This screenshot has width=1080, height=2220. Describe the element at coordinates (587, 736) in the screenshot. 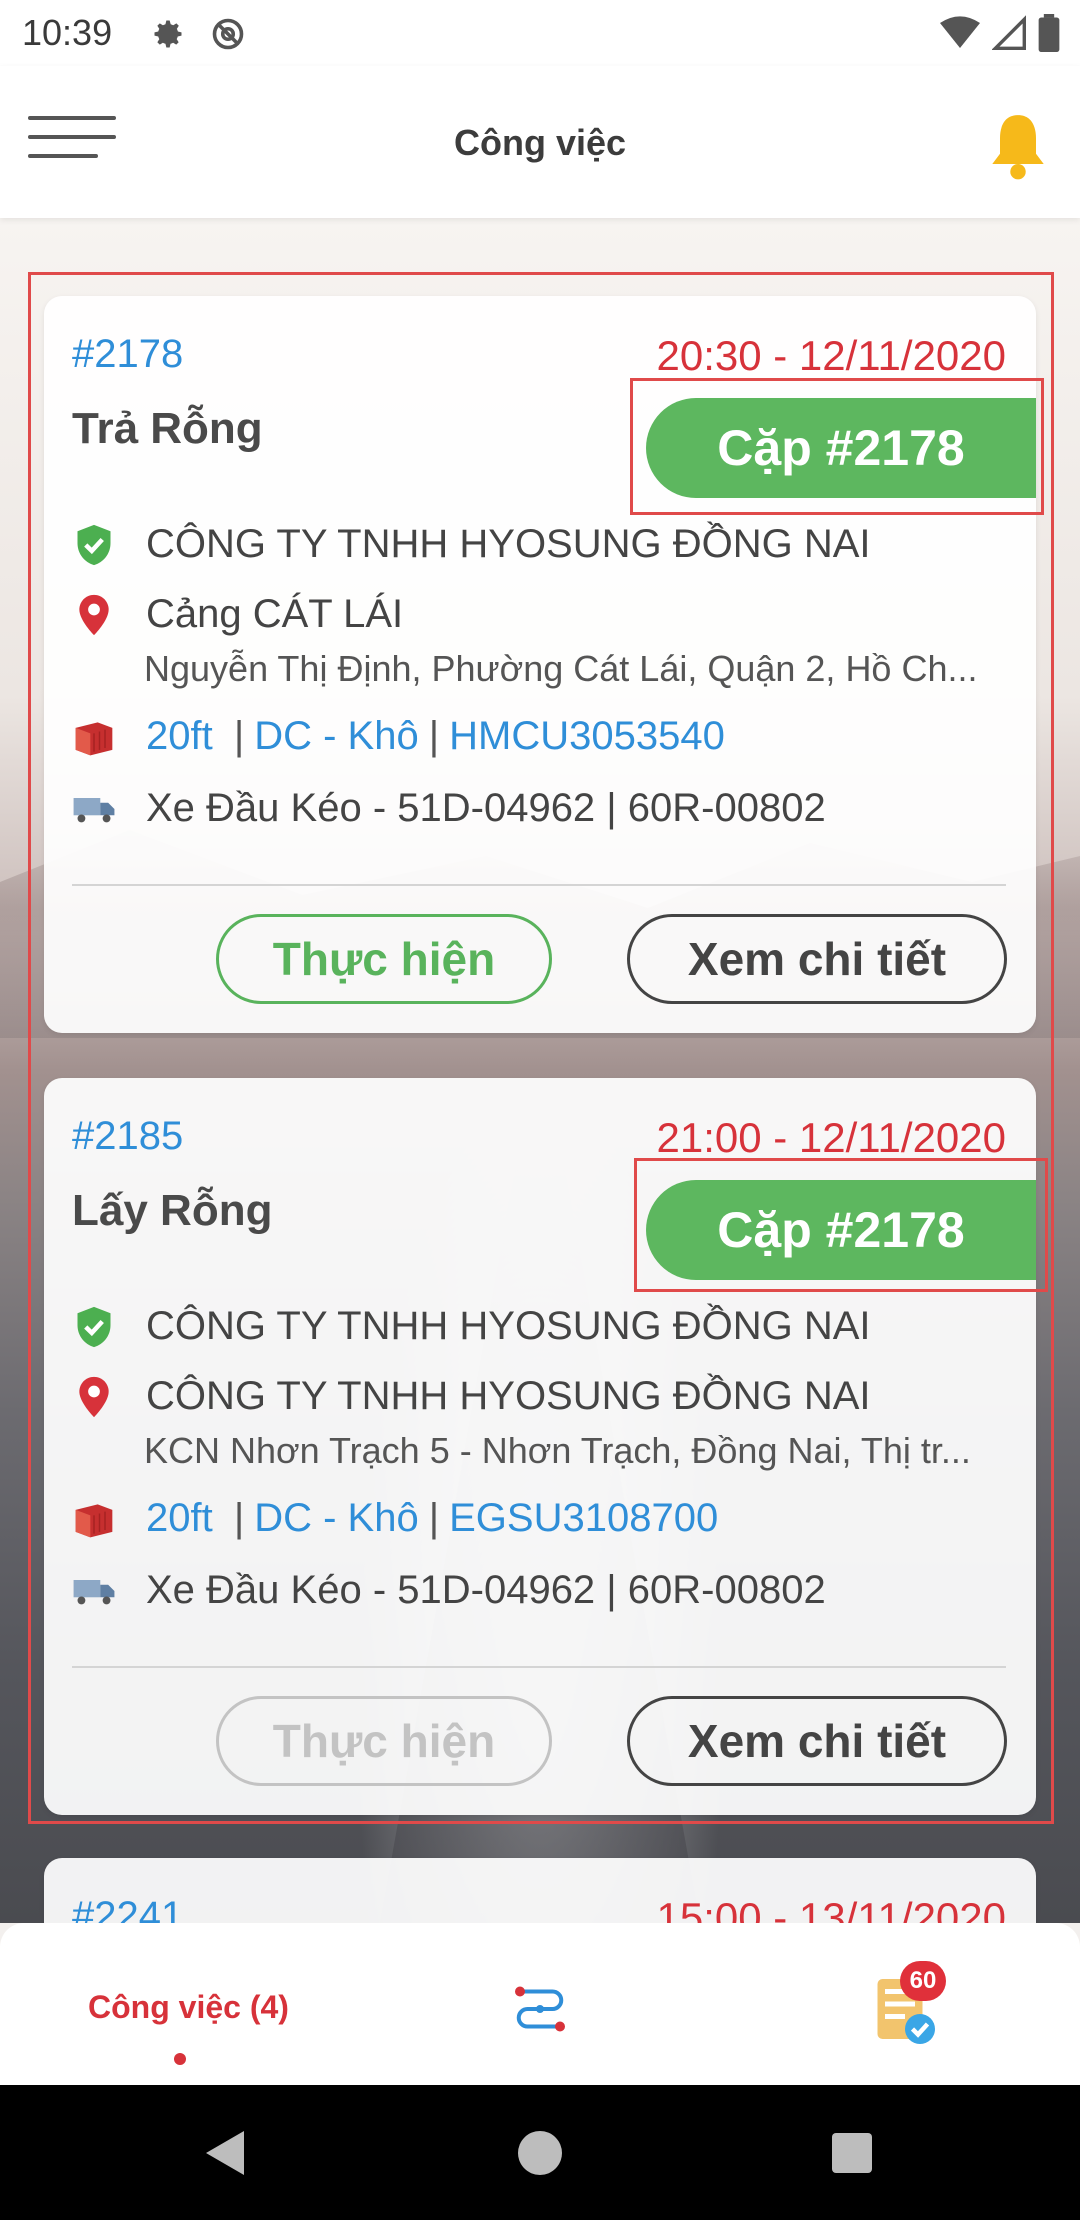

I see `container-code: HMCU3053540` at that location.